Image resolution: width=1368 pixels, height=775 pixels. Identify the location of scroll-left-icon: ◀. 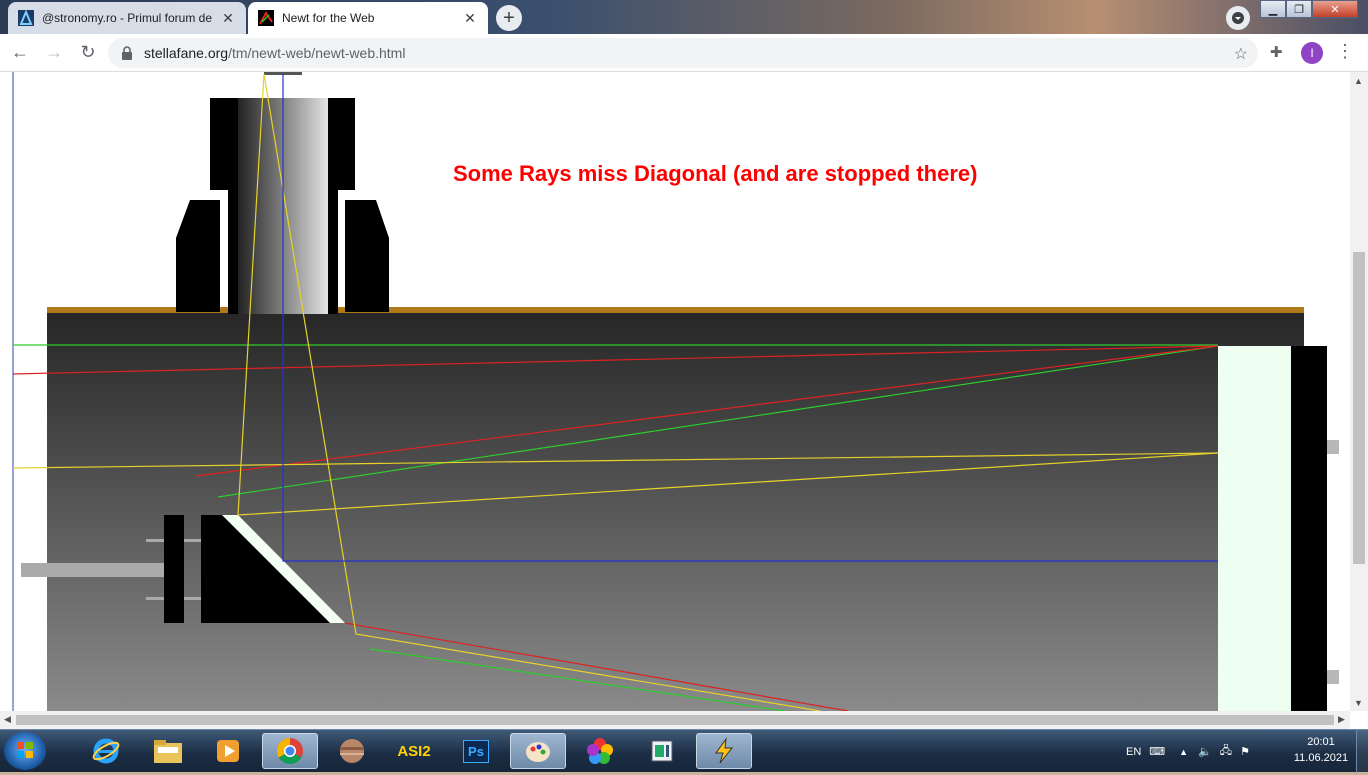
(7, 719).